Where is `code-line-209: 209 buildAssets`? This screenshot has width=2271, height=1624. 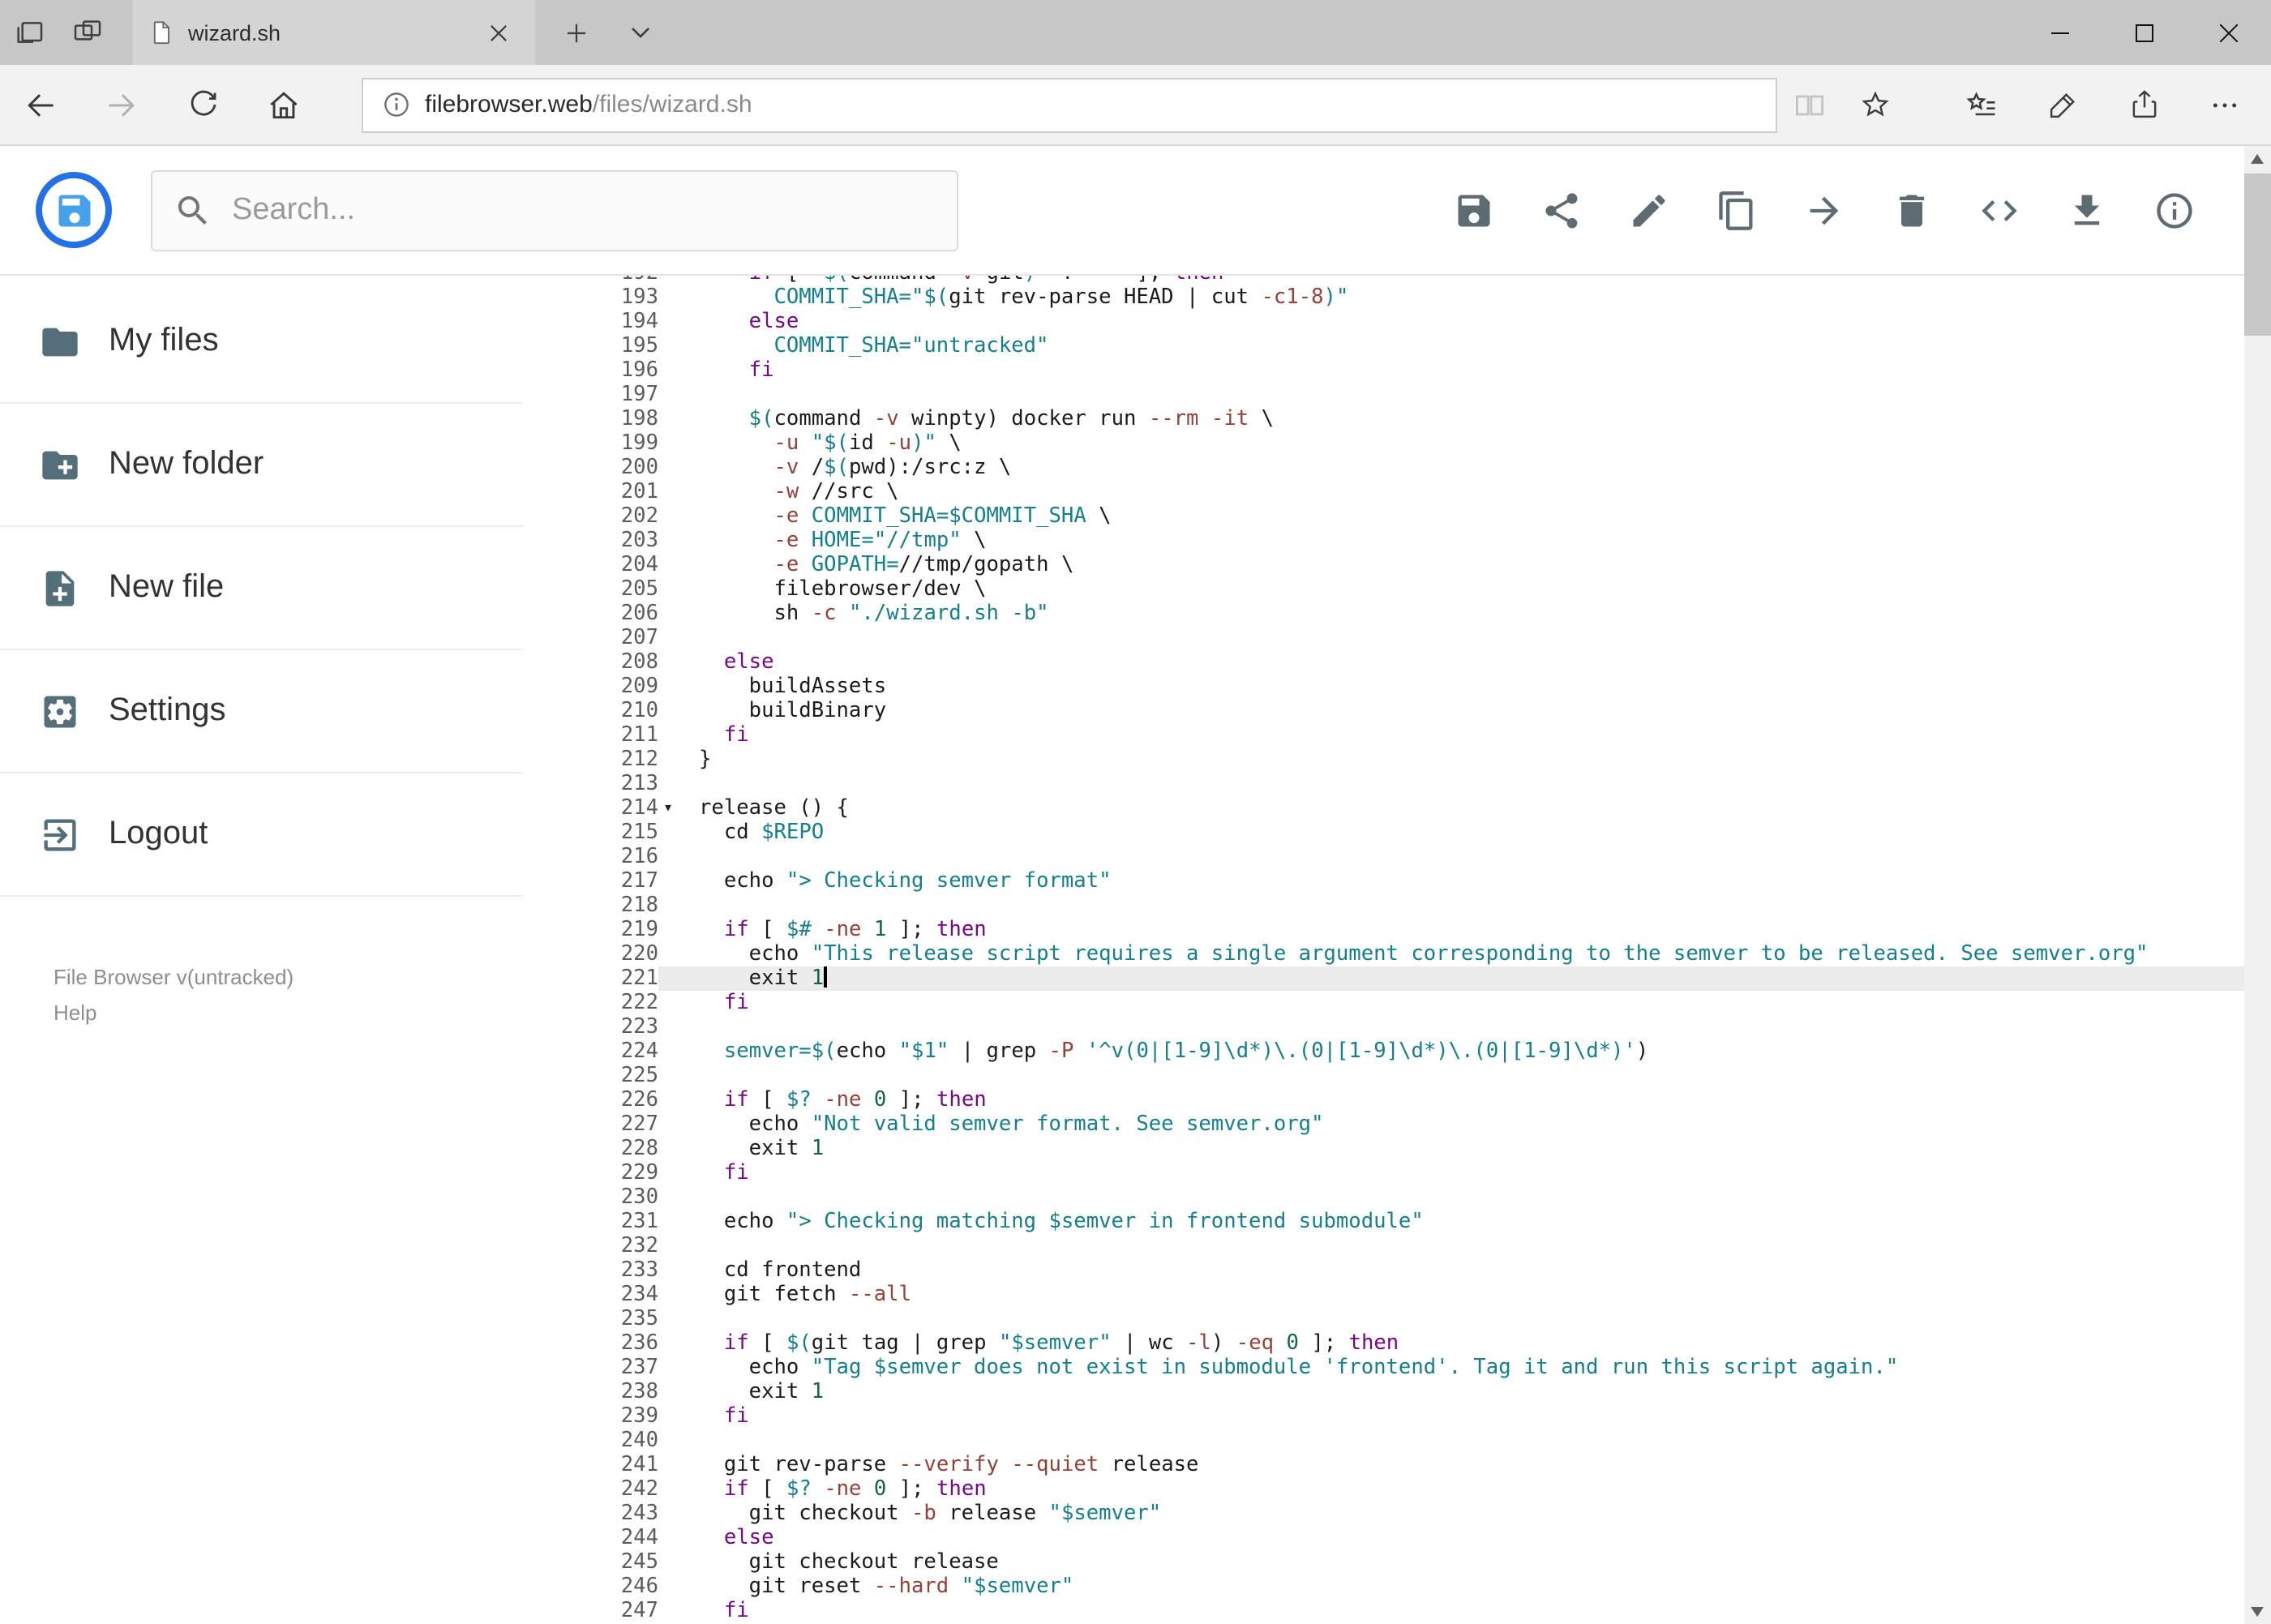
code-line-209: 209 buildAssets is located at coordinates (1382, 687).